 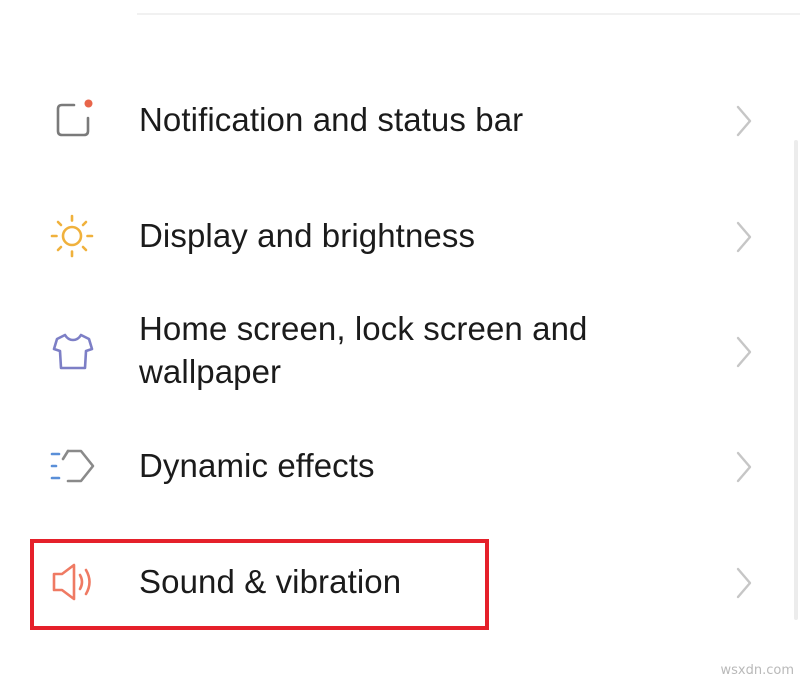 I want to click on setting-item-home-lock-wallpaper: Home screen, lock screen and wallpaper, so click(x=400, y=352).